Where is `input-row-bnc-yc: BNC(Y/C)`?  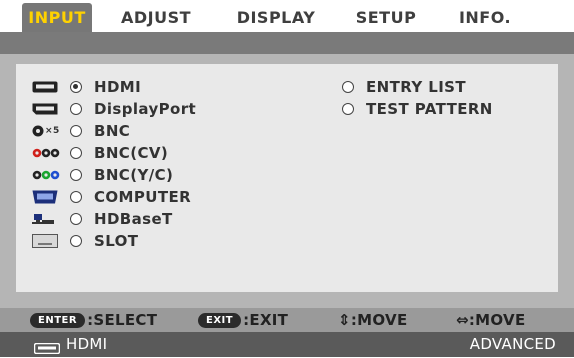 input-row-bnc-yc: BNC(Y/C) is located at coordinates (102, 175).